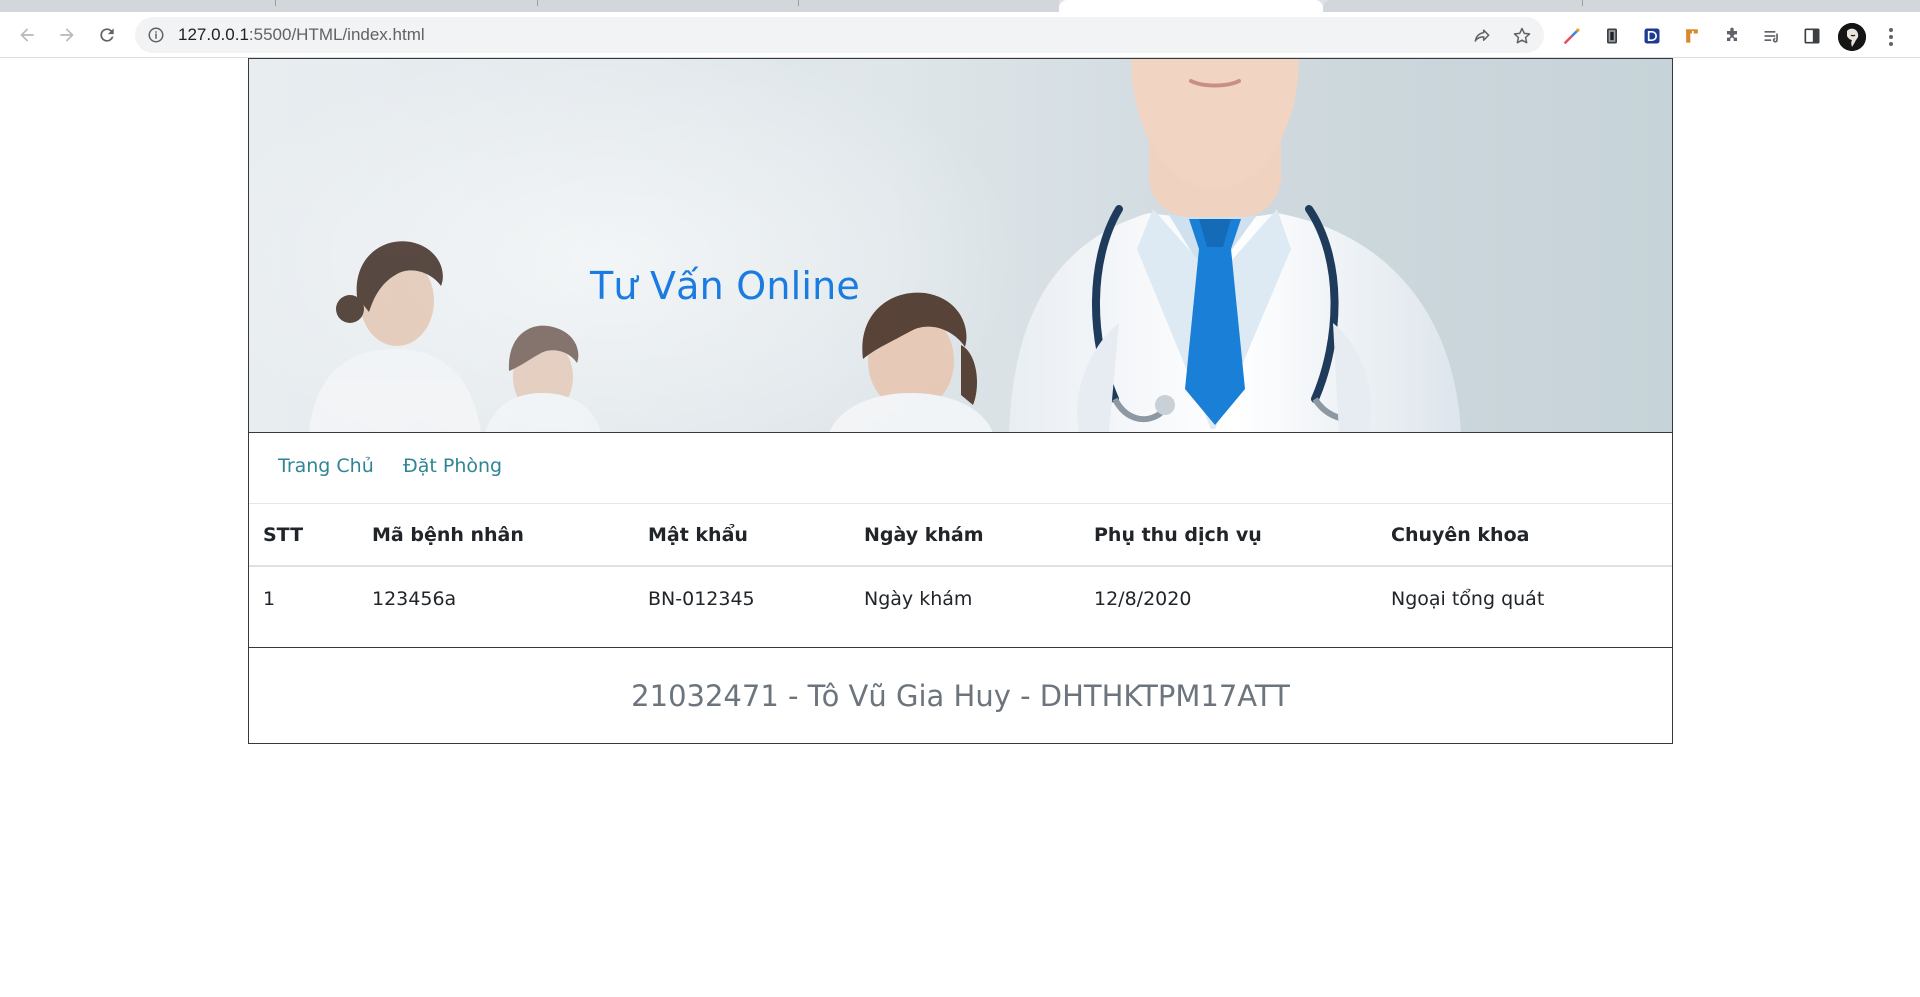 The height and width of the screenshot is (997, 1920). I want to click on page-footer: 21032471 - Tô Vũ Gia Huy - DHTHKTPM17ATT, so click(960, 695).